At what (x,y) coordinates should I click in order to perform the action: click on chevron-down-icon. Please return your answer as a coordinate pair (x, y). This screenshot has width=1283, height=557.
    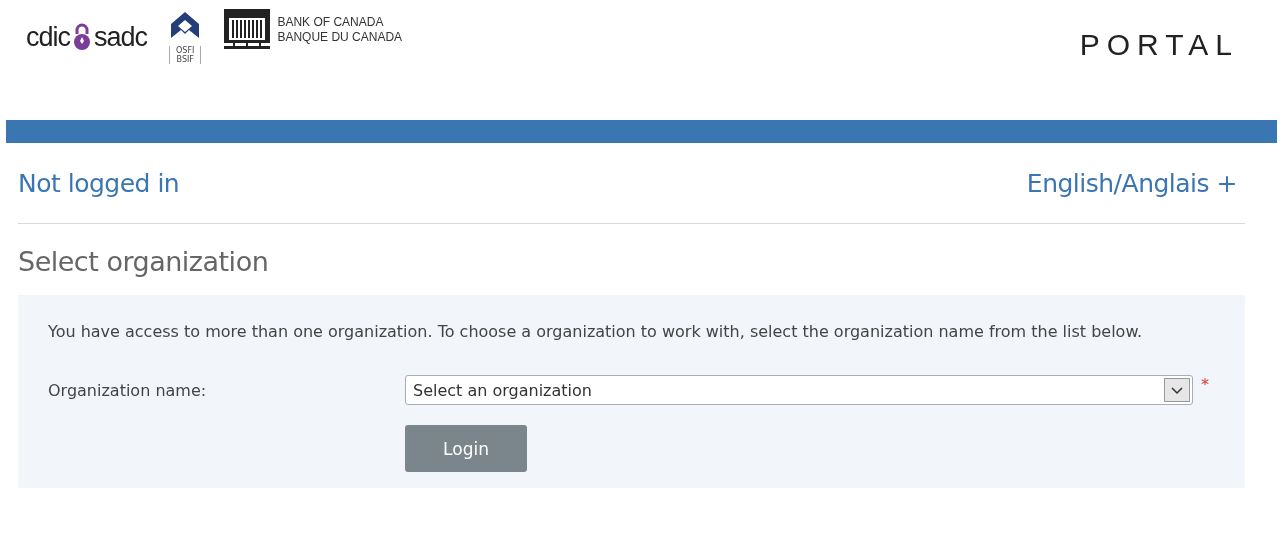
    Looking at the image, I should click on (1177, 390).